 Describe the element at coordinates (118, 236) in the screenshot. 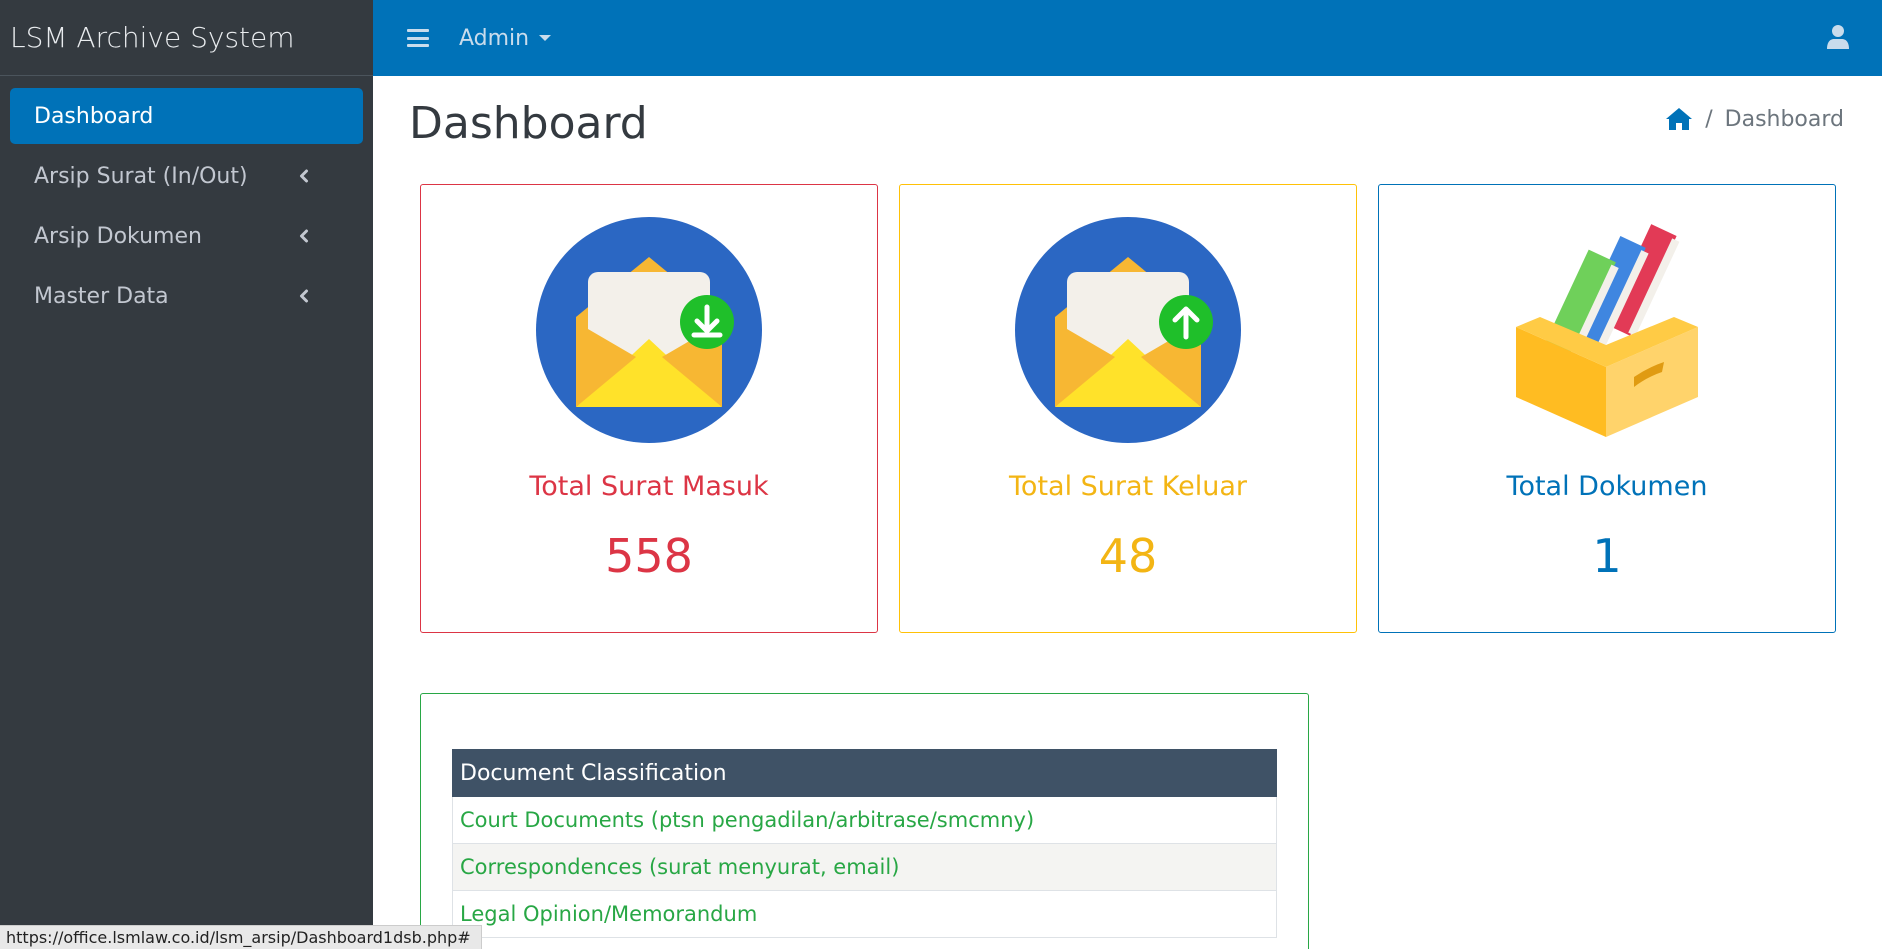

I see `sidebar-item-label: Arsip Dokumen` at that location.